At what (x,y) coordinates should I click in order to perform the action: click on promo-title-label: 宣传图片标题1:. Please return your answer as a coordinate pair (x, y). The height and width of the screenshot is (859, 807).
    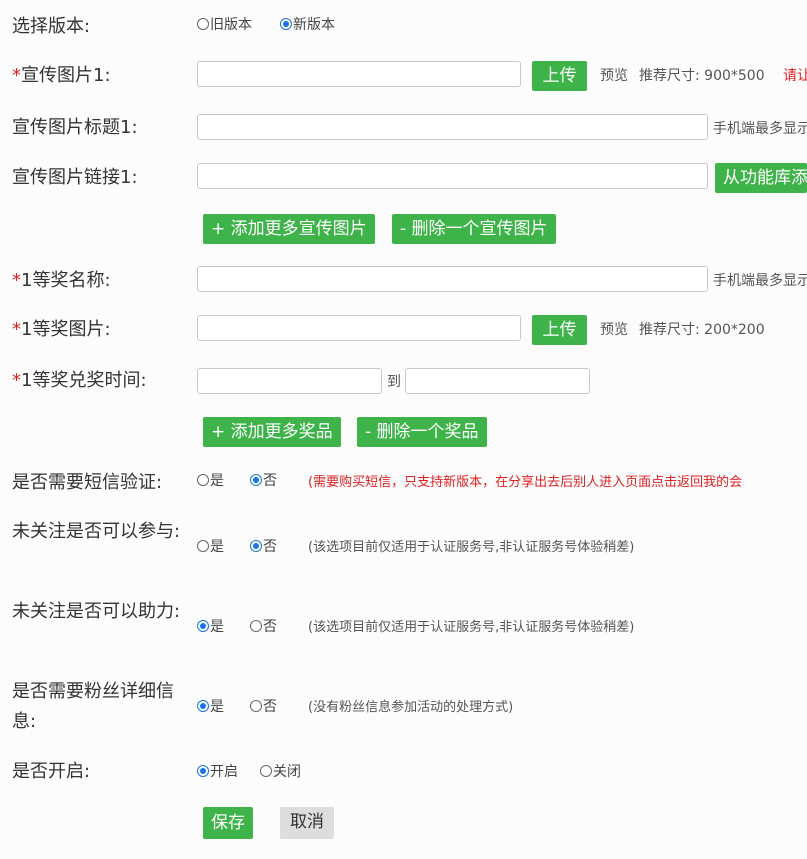
    Looking at the image, I should click on (75, 127).